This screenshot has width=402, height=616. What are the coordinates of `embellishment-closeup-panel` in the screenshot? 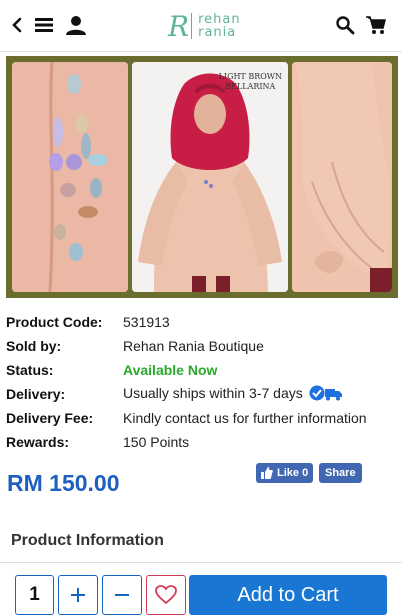 It's located at (70, 177).